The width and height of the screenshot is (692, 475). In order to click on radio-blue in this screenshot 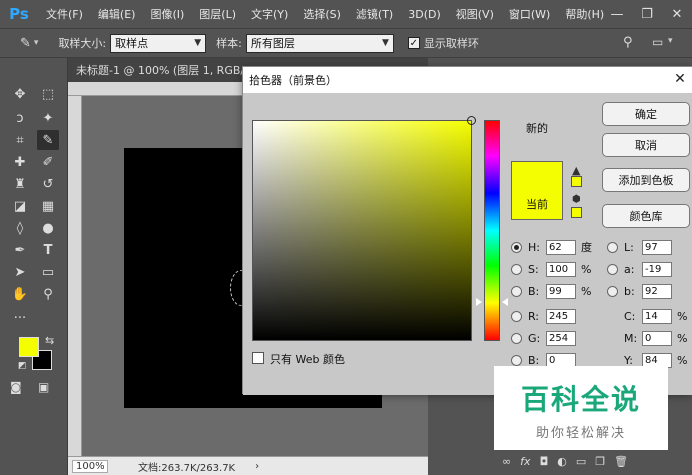, I will do `click(516, 360)`.